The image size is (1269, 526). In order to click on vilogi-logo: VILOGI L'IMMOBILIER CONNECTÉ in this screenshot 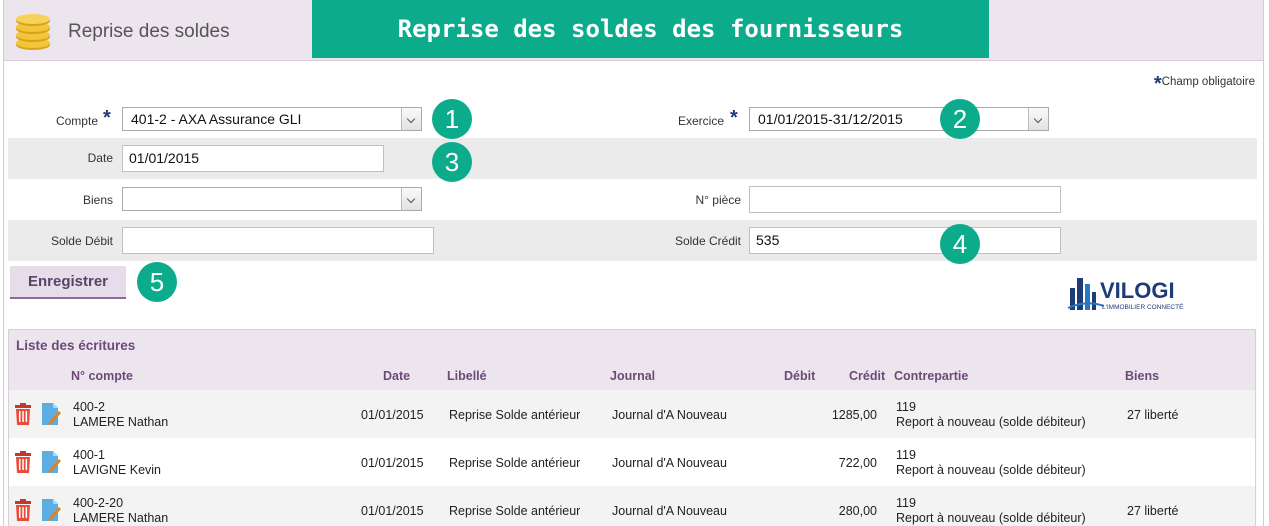, I will do `click(1125, 294)`.